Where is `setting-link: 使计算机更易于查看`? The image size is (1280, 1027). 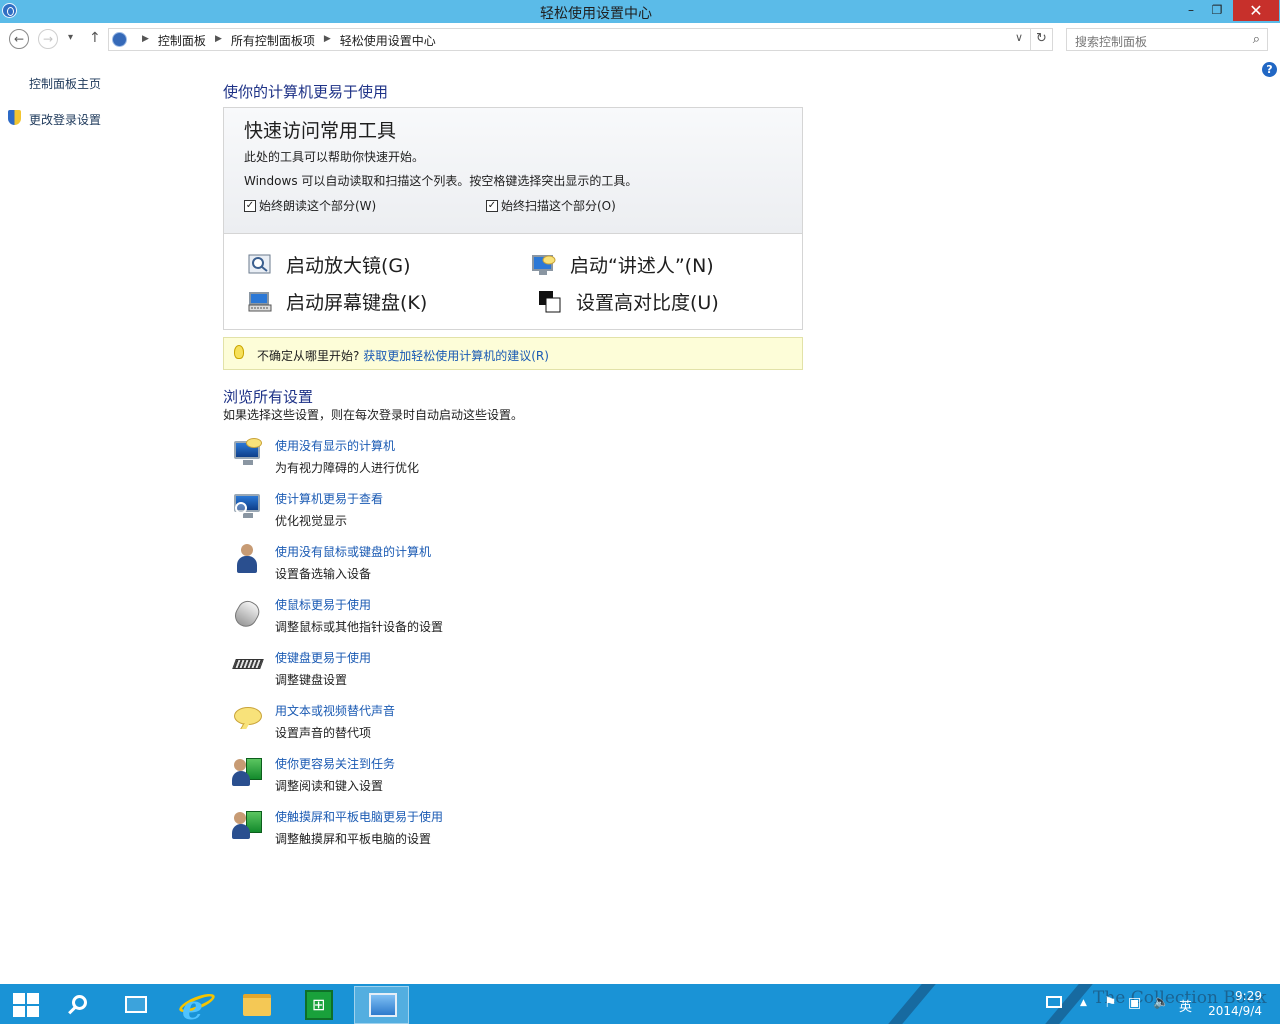
setting-link: 使计算机更易于查看 is located at coordinates (329, 498).